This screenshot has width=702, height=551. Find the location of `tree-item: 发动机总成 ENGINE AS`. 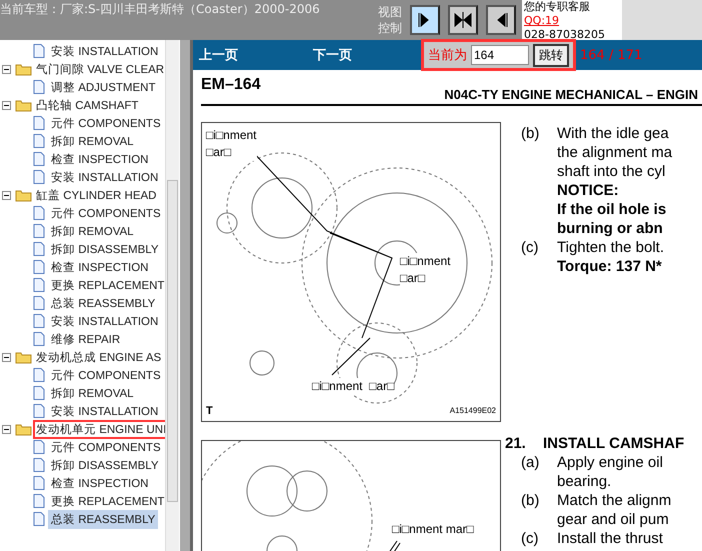

tree-item: 发动机总成 ENGINE AS is located at coordinates (98, 357).